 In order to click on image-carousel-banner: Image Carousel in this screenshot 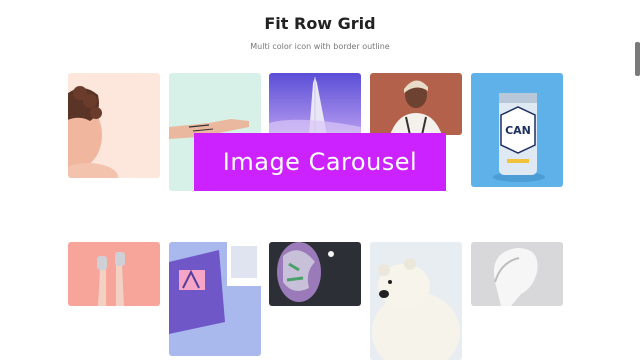, I will do `click(320, 162)`.